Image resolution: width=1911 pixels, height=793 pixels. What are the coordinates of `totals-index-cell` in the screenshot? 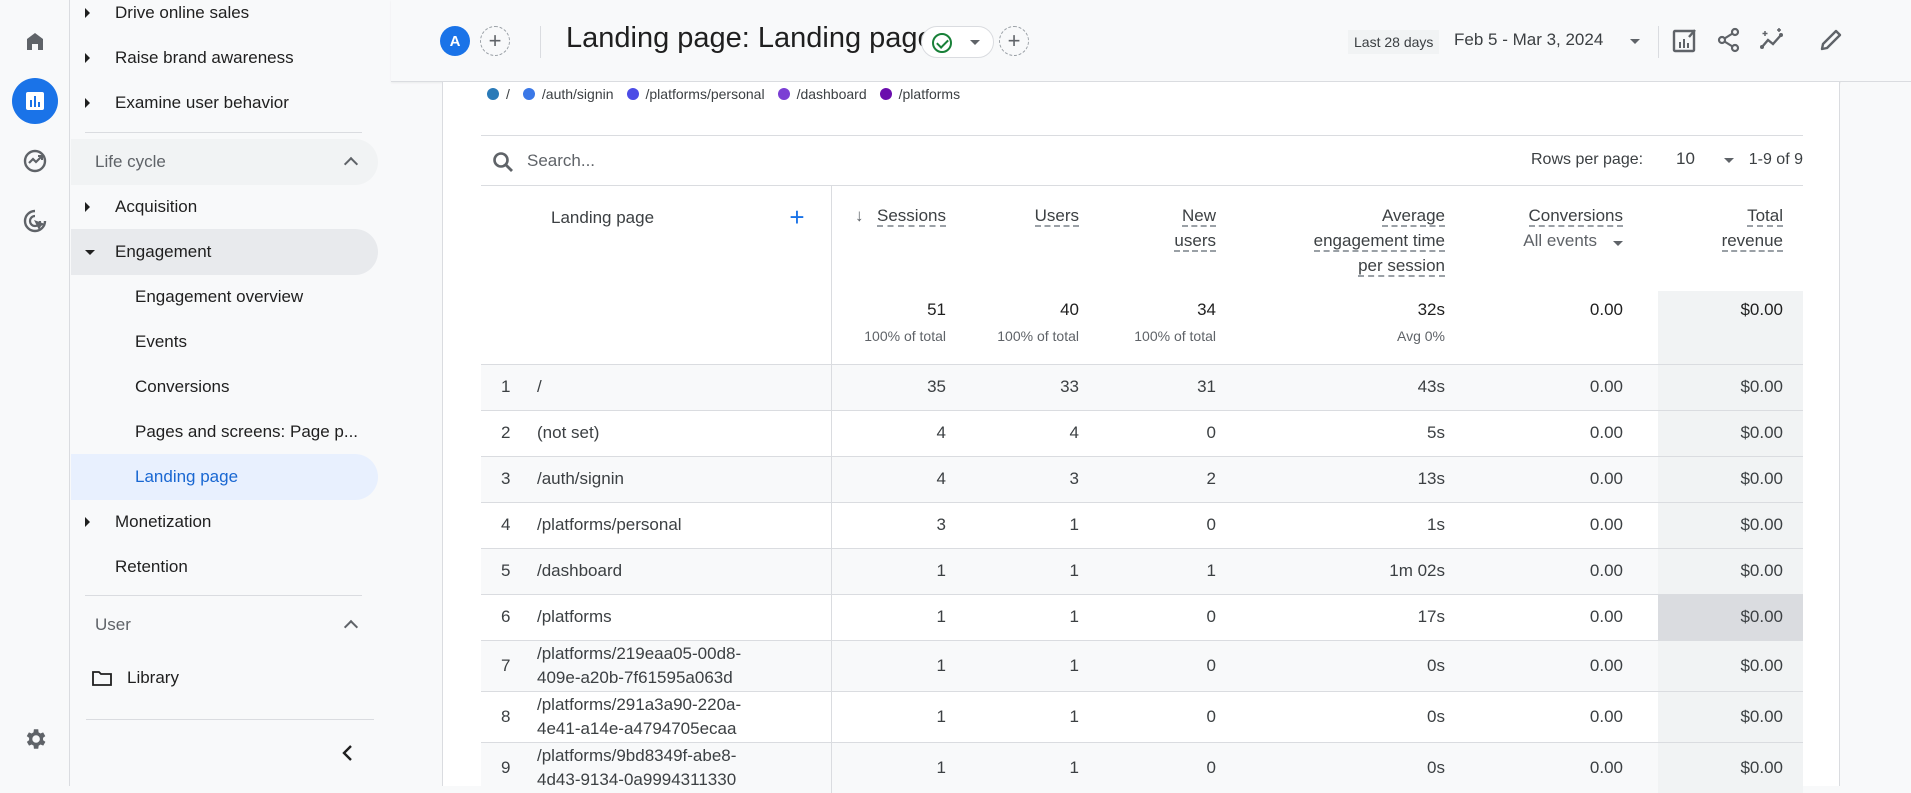 It's located at (509, 327).